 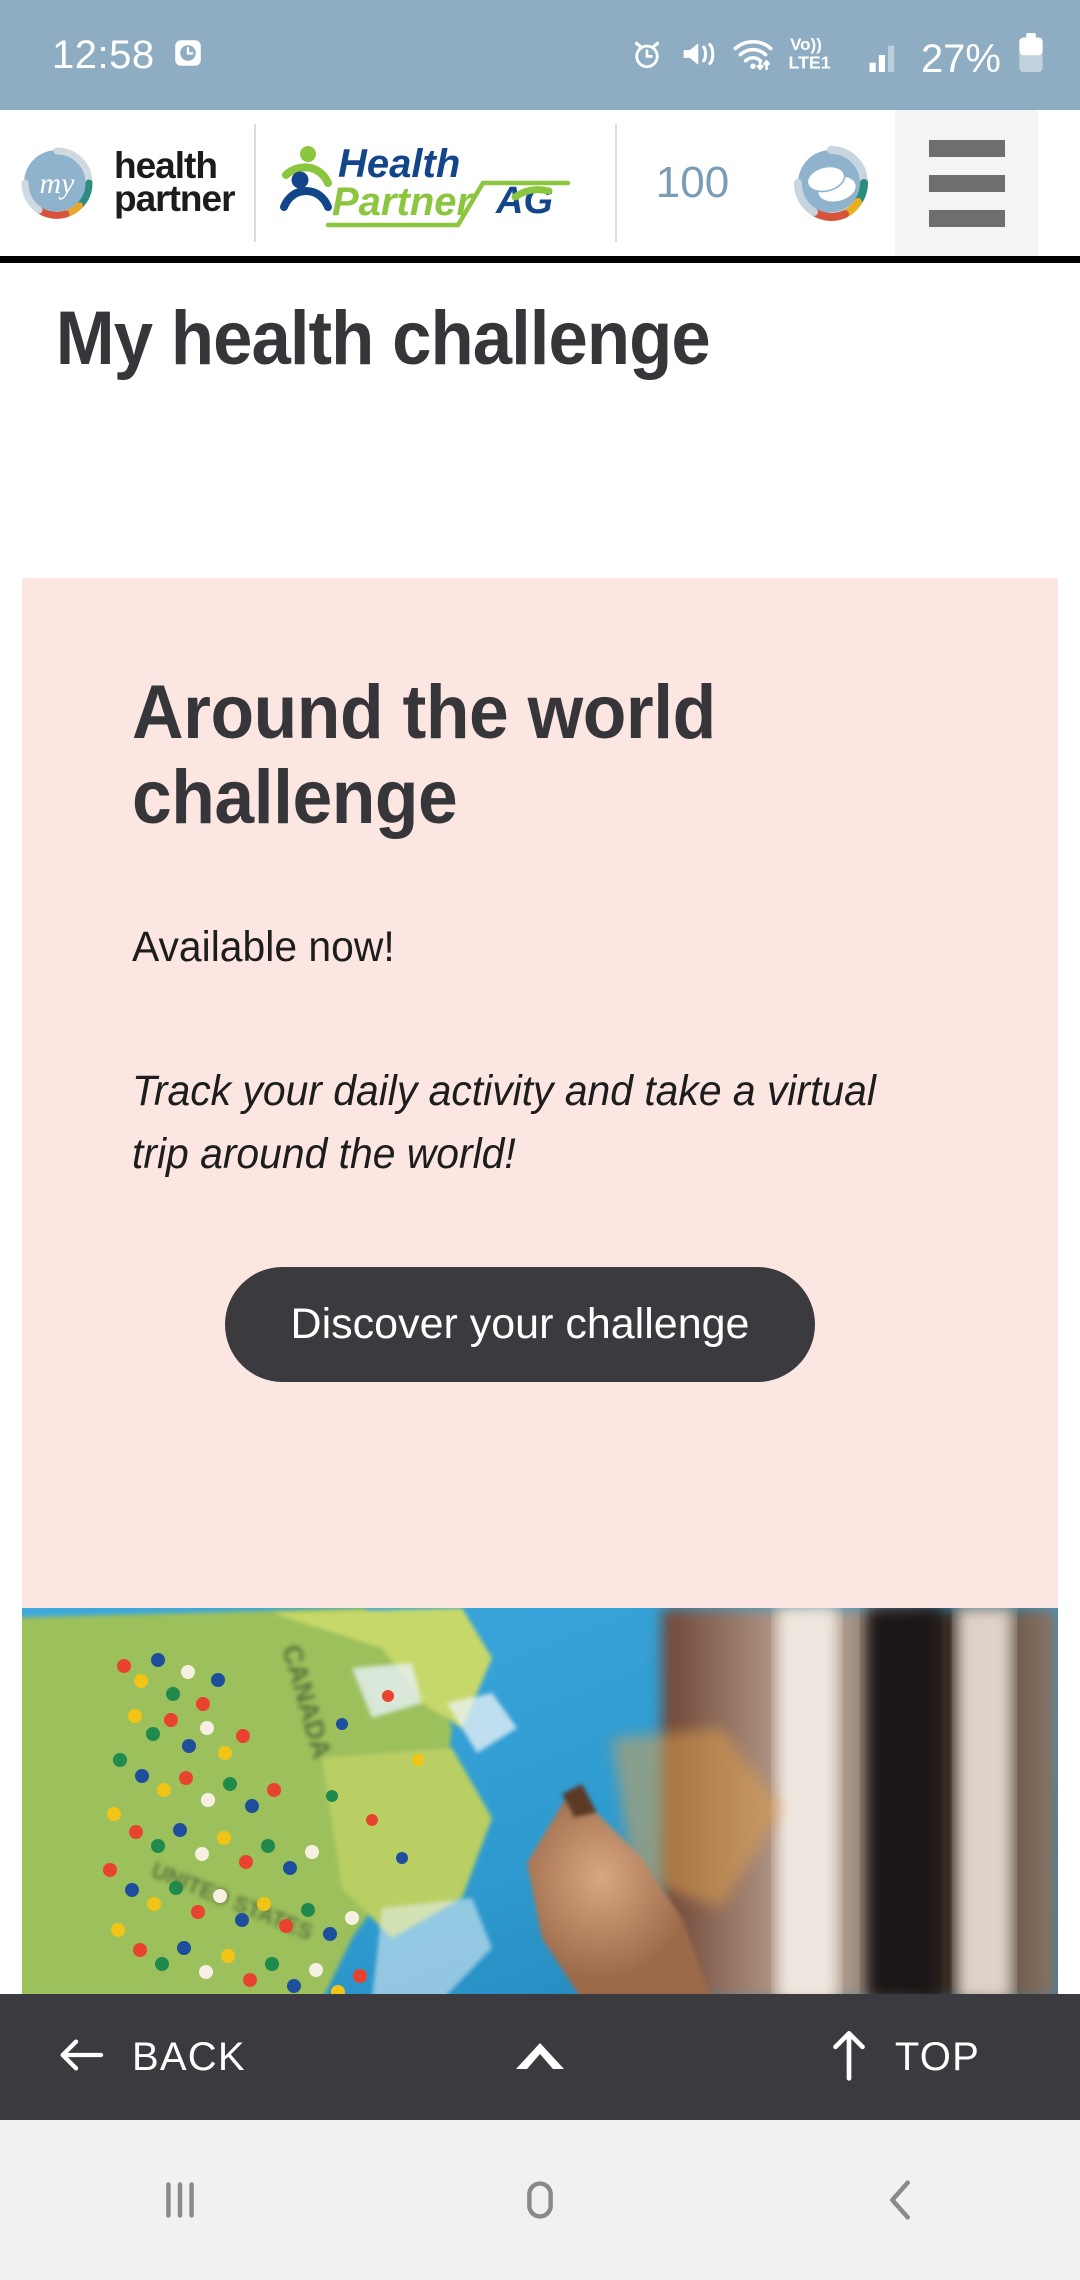 I want to click on back-chevron-icon, so click(x=900, y=2200).